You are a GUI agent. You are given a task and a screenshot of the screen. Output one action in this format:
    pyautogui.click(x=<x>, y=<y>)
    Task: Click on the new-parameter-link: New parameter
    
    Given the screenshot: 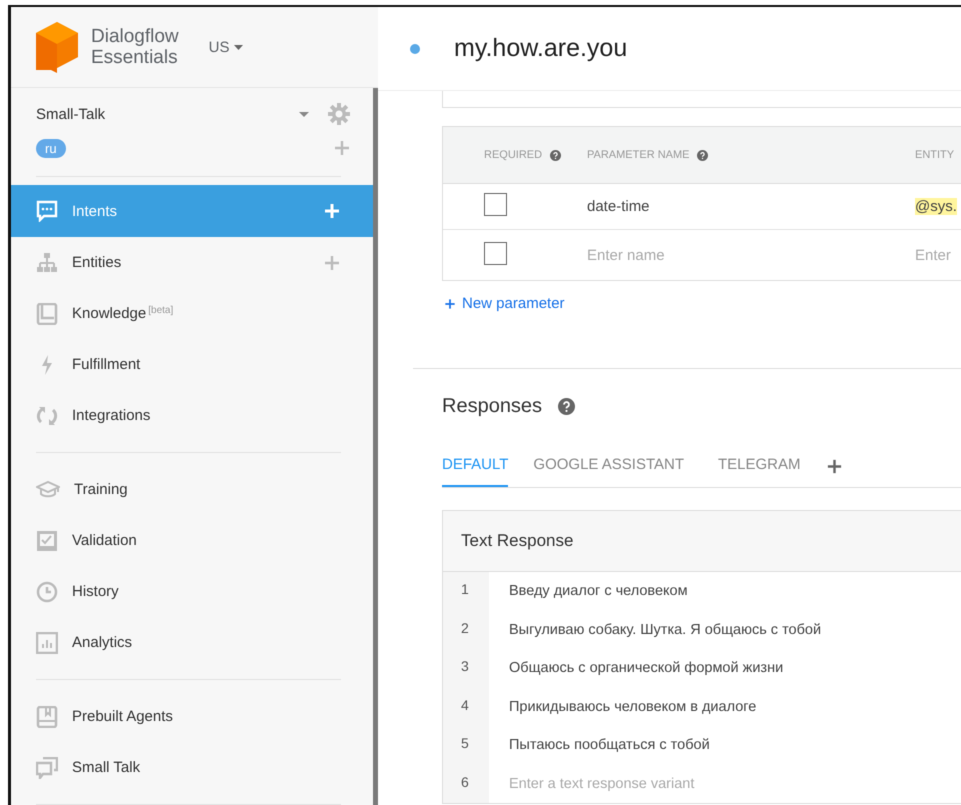 What is the action you would take?
    pyautogui.click(x=504, y=303)
    